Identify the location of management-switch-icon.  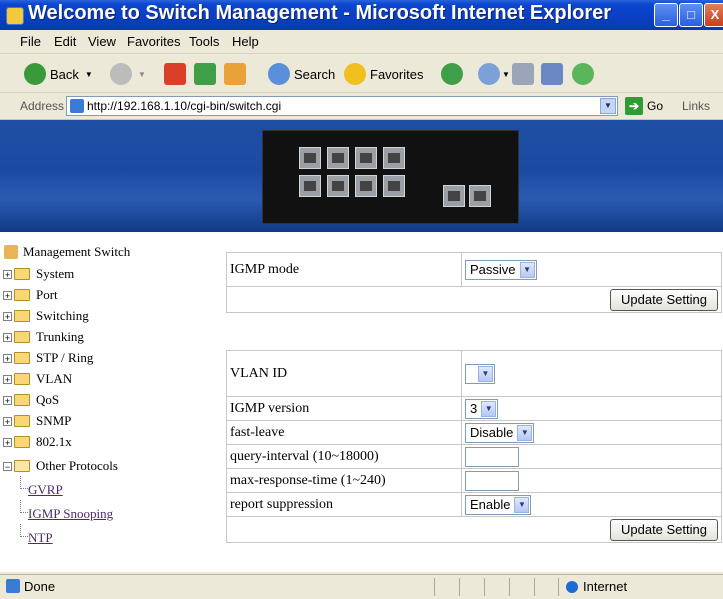
(11, 252).